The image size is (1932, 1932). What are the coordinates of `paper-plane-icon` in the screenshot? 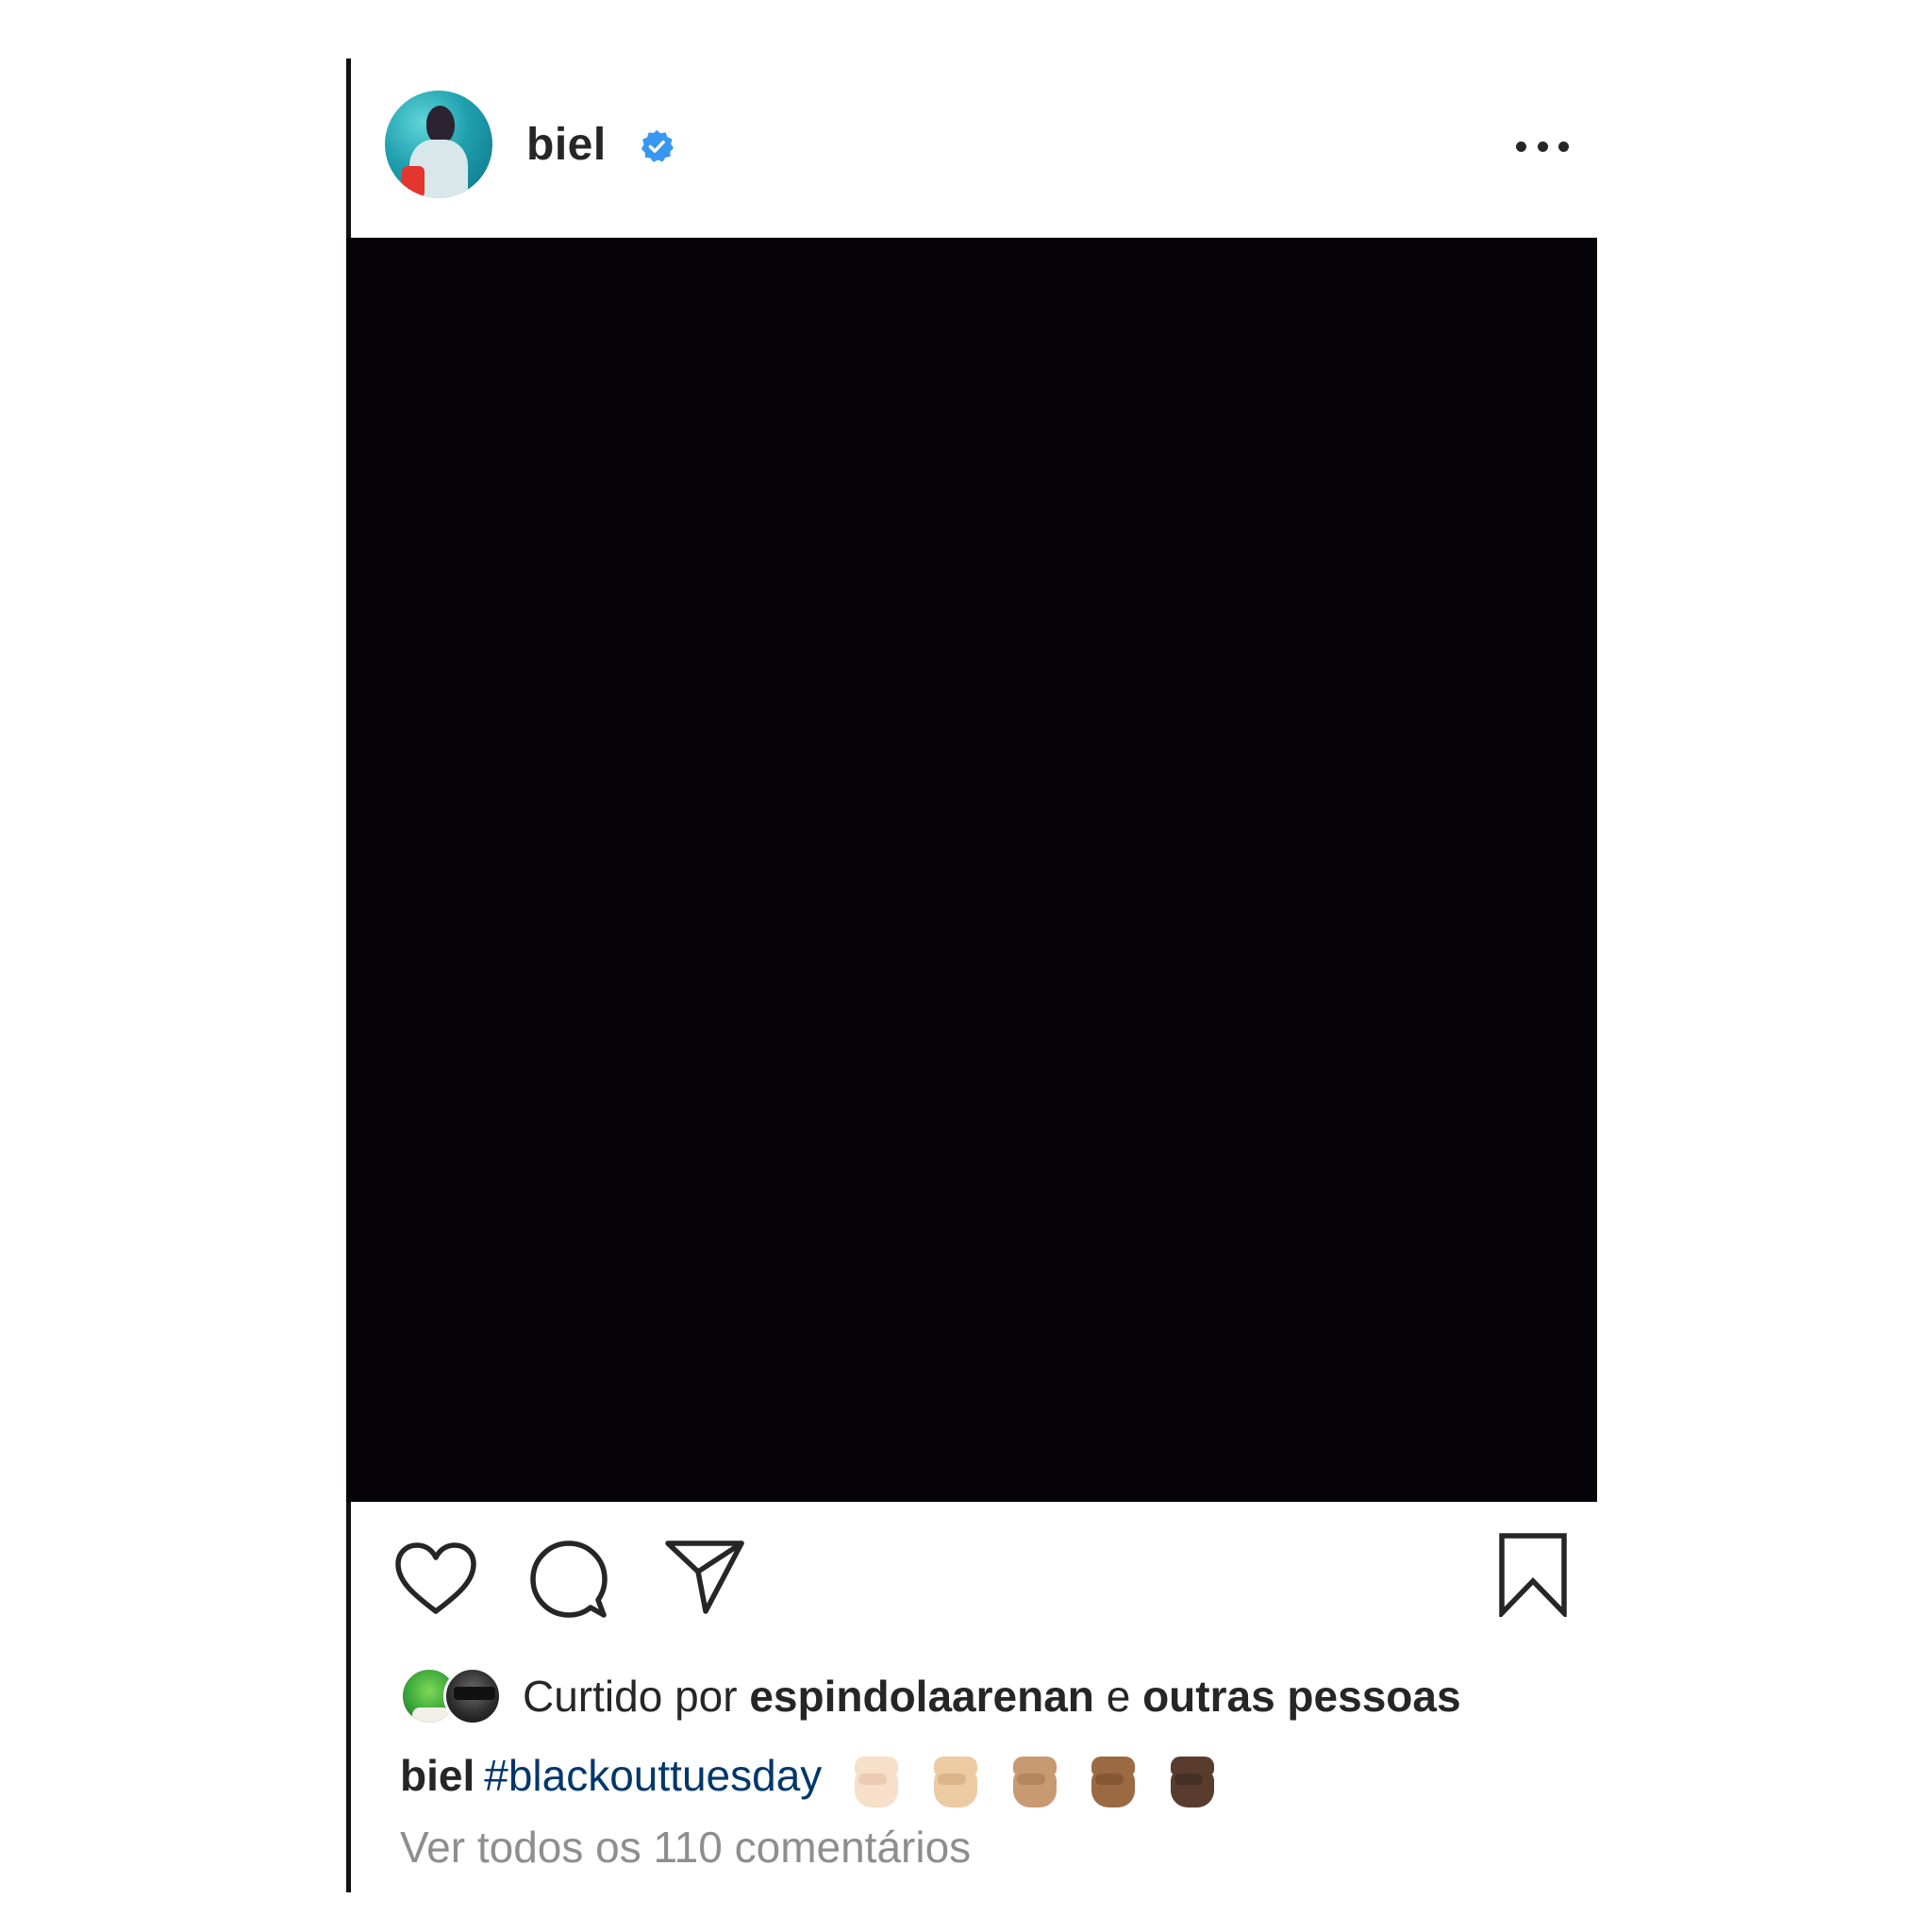 It's located at (704, 1577).